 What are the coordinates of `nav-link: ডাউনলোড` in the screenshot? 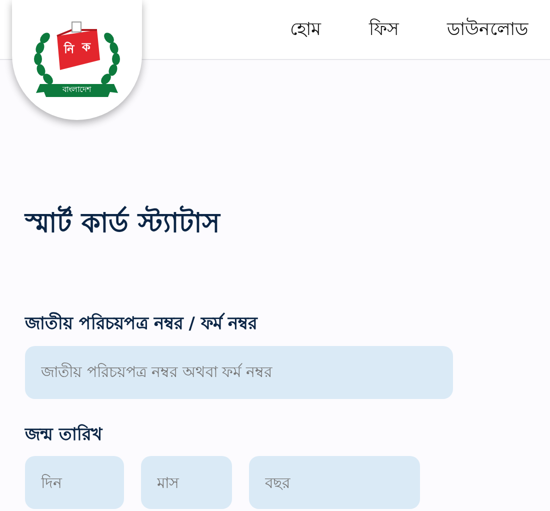 It's located at (487, 29).